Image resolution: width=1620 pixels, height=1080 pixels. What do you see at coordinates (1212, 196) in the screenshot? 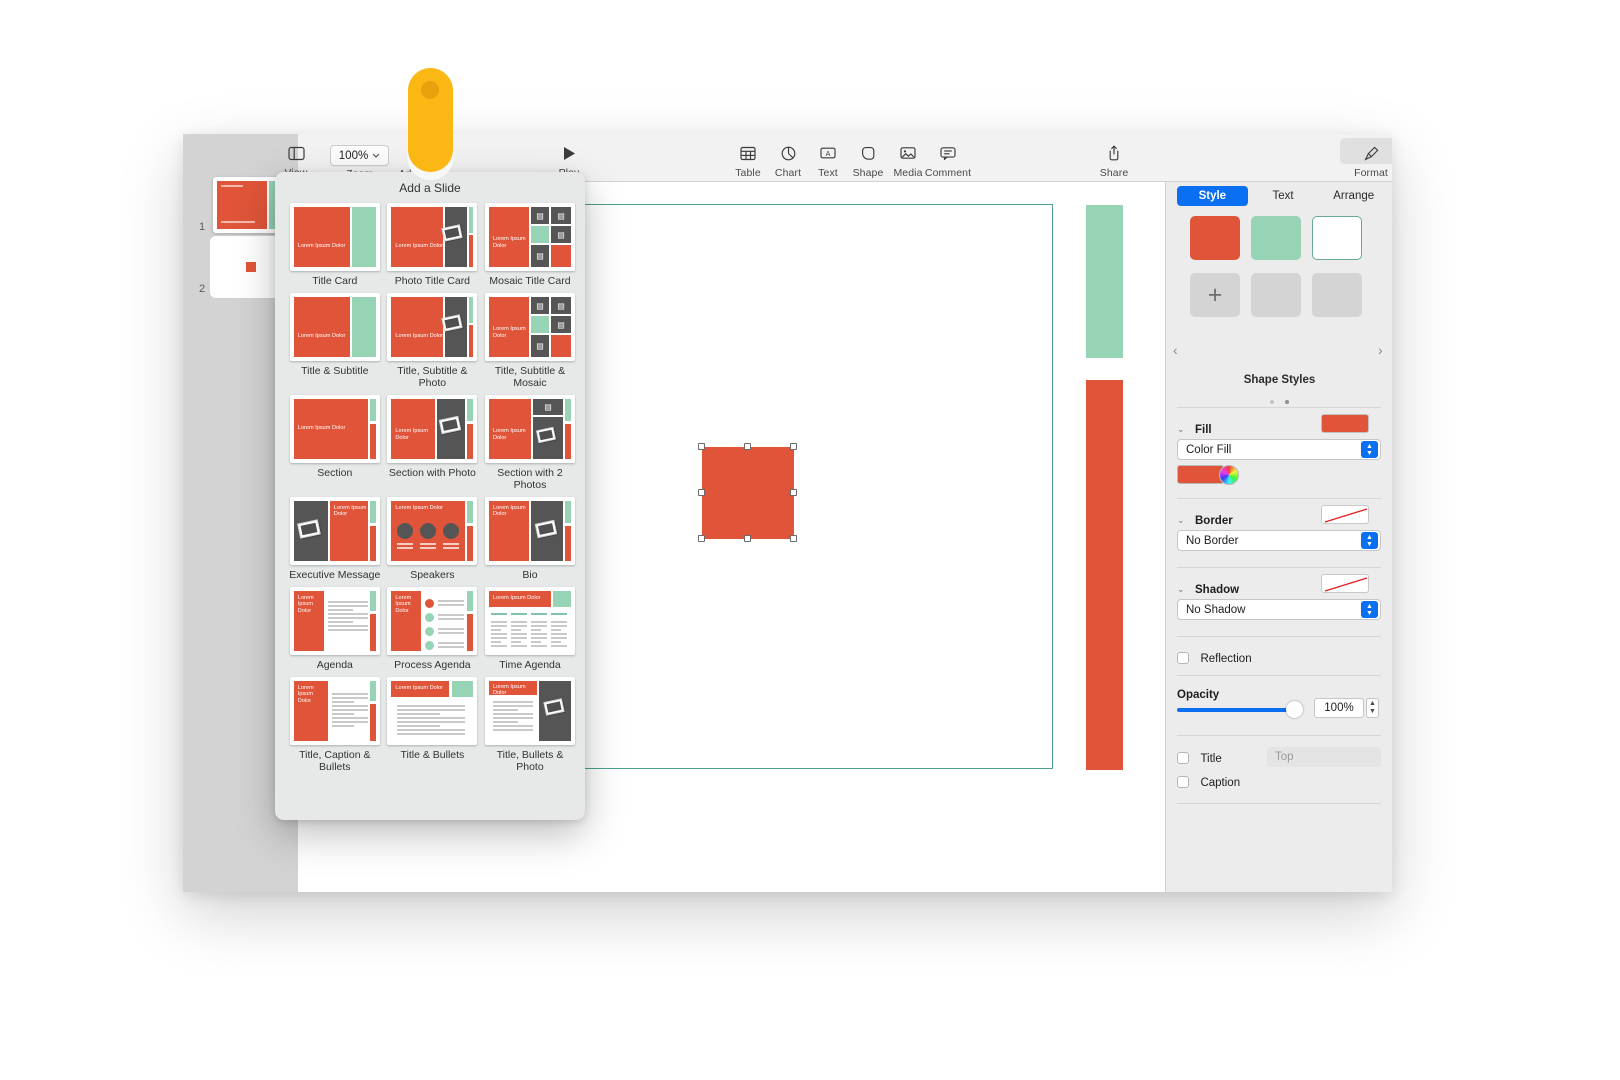
I see `tab-style: Style` at bounding box center [1212, 196].